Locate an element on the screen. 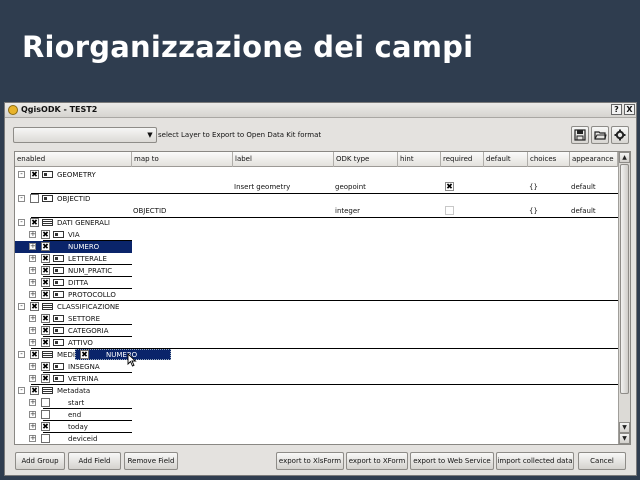 The height and width of the screenshot is (480, 640). tree-row: - OBJECTID is located at coordinates (316, 199).